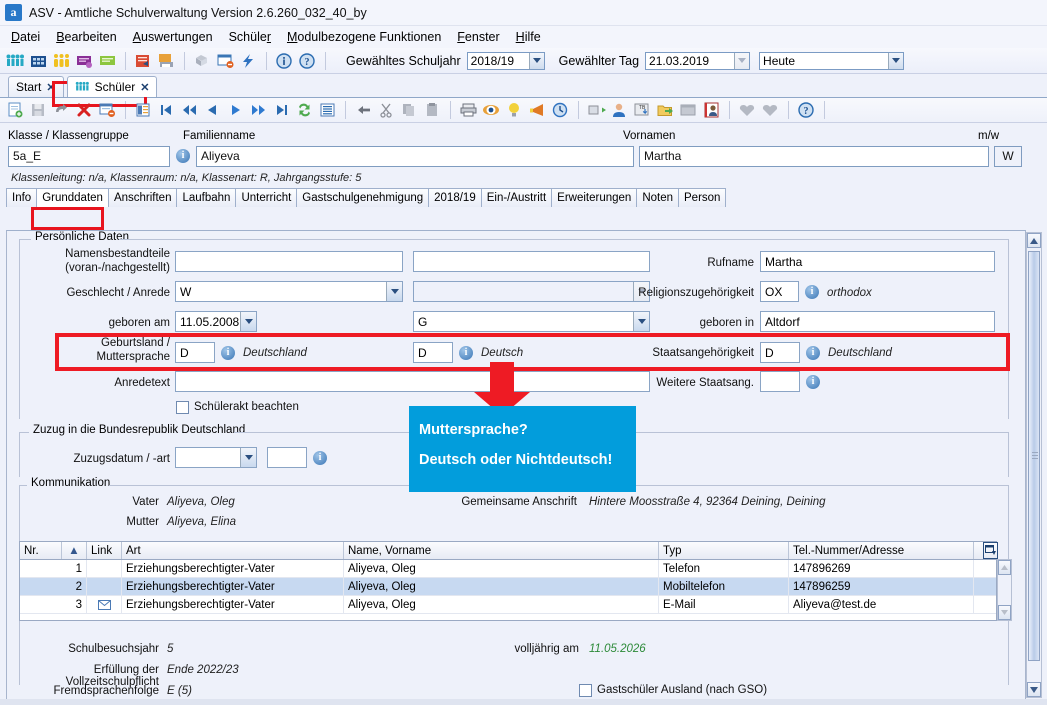  Describe the element at coordinates (61, 110) in the screenshot. I see `undo-icon` at that location.